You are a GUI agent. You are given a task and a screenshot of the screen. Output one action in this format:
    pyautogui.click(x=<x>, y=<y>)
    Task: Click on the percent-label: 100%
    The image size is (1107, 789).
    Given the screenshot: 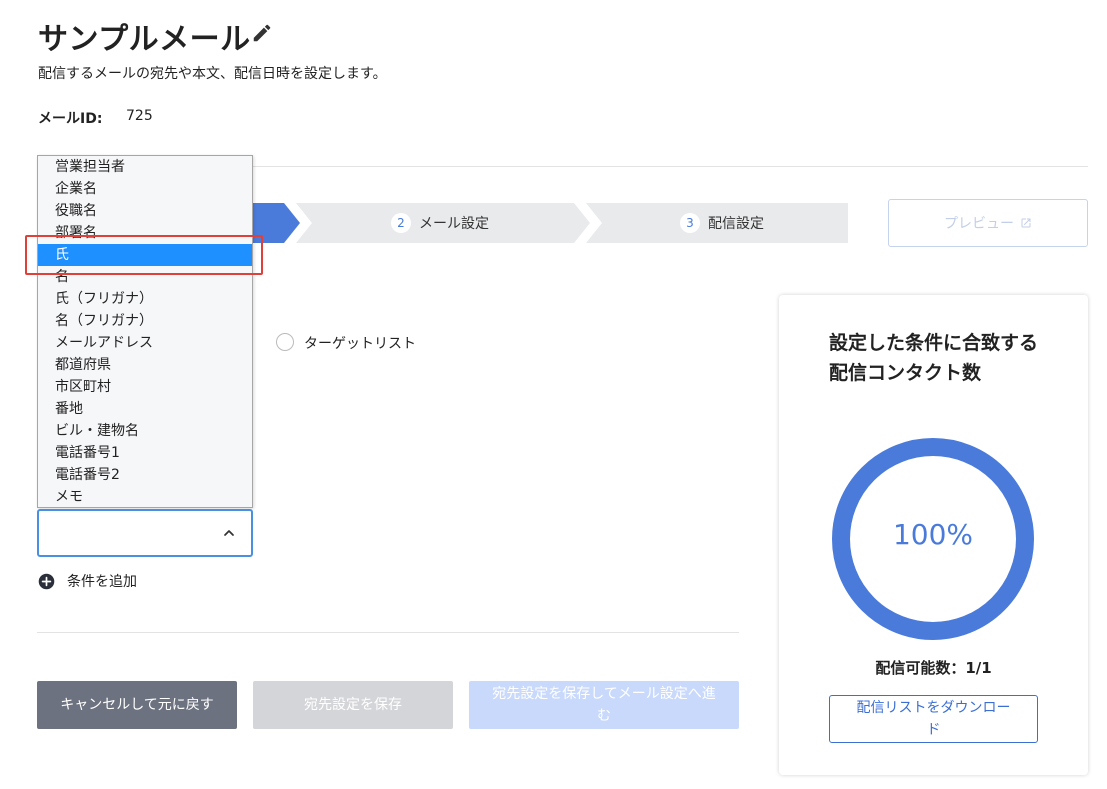 What is the action you would take?
    pyautogui.click(x=933, y=534)
    